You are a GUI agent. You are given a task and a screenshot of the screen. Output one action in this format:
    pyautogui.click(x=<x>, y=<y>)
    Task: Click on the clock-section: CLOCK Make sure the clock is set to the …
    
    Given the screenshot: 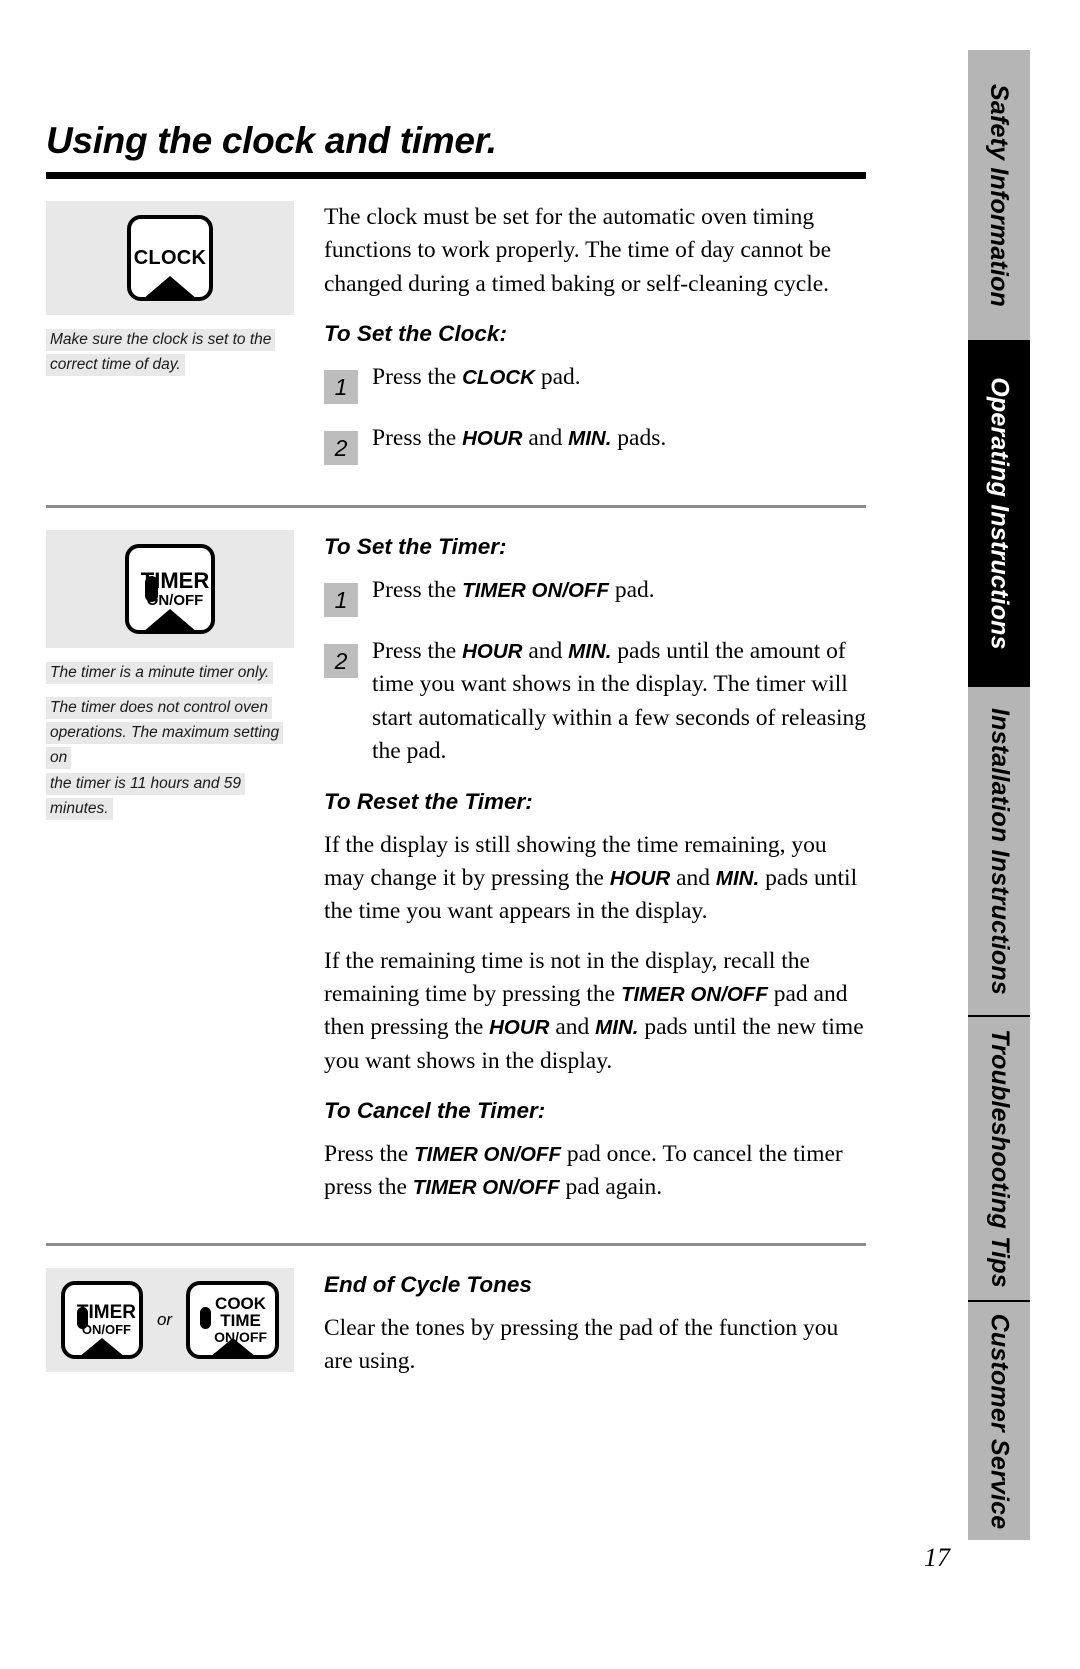 What is the action you would take?
    pyautogui.click(x=456, y=342)
    